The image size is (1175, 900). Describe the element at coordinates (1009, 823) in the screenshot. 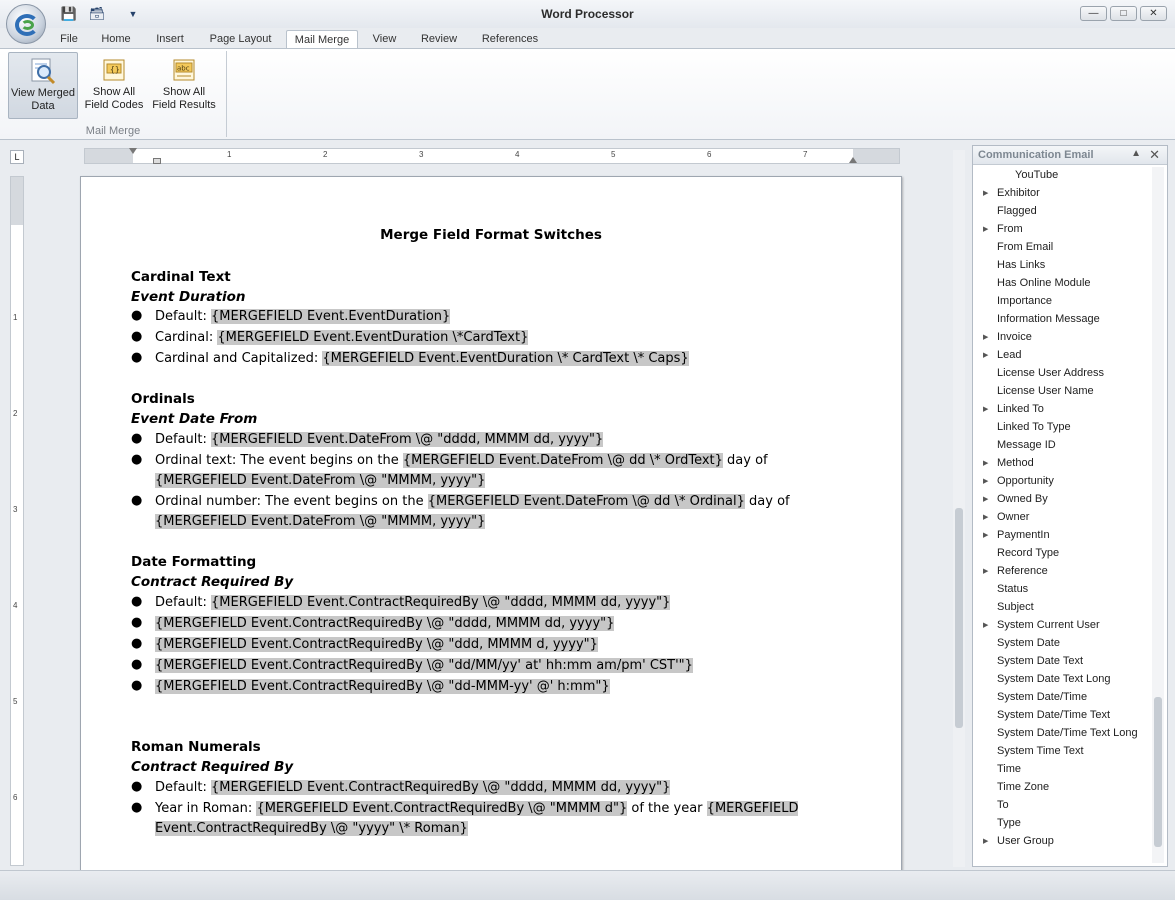

I see `tree-item: Type` at that location.